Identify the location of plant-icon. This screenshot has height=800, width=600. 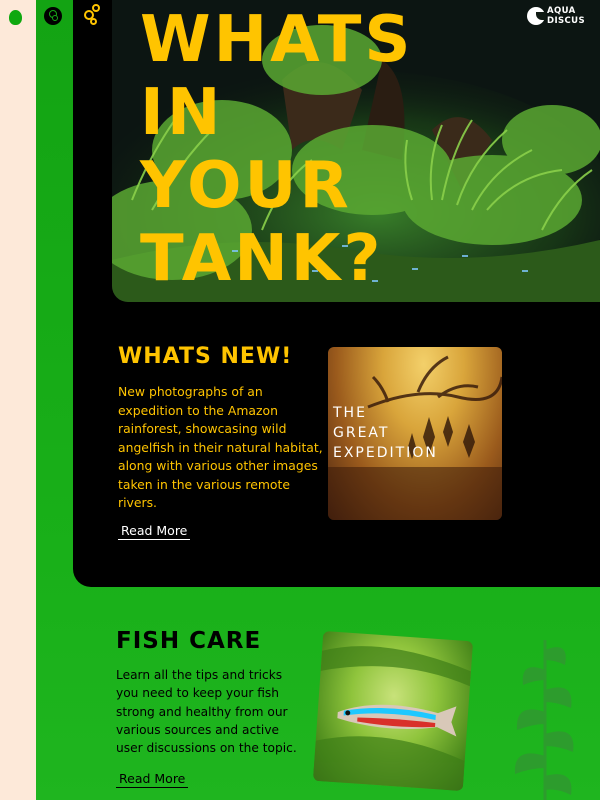
(544, 720).